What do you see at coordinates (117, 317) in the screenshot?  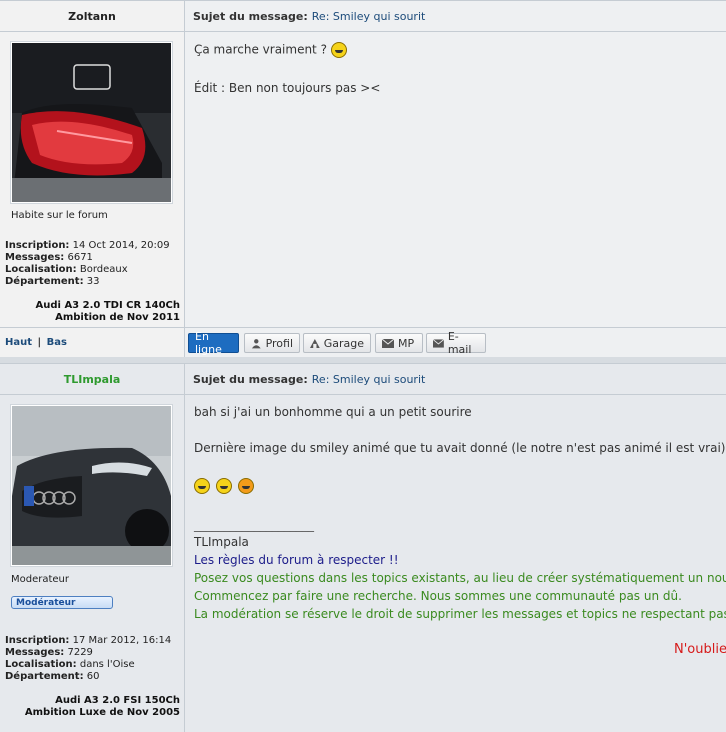 I see `car-line-2: Ambition de Nov 2011` at bounding box center [117, 317].